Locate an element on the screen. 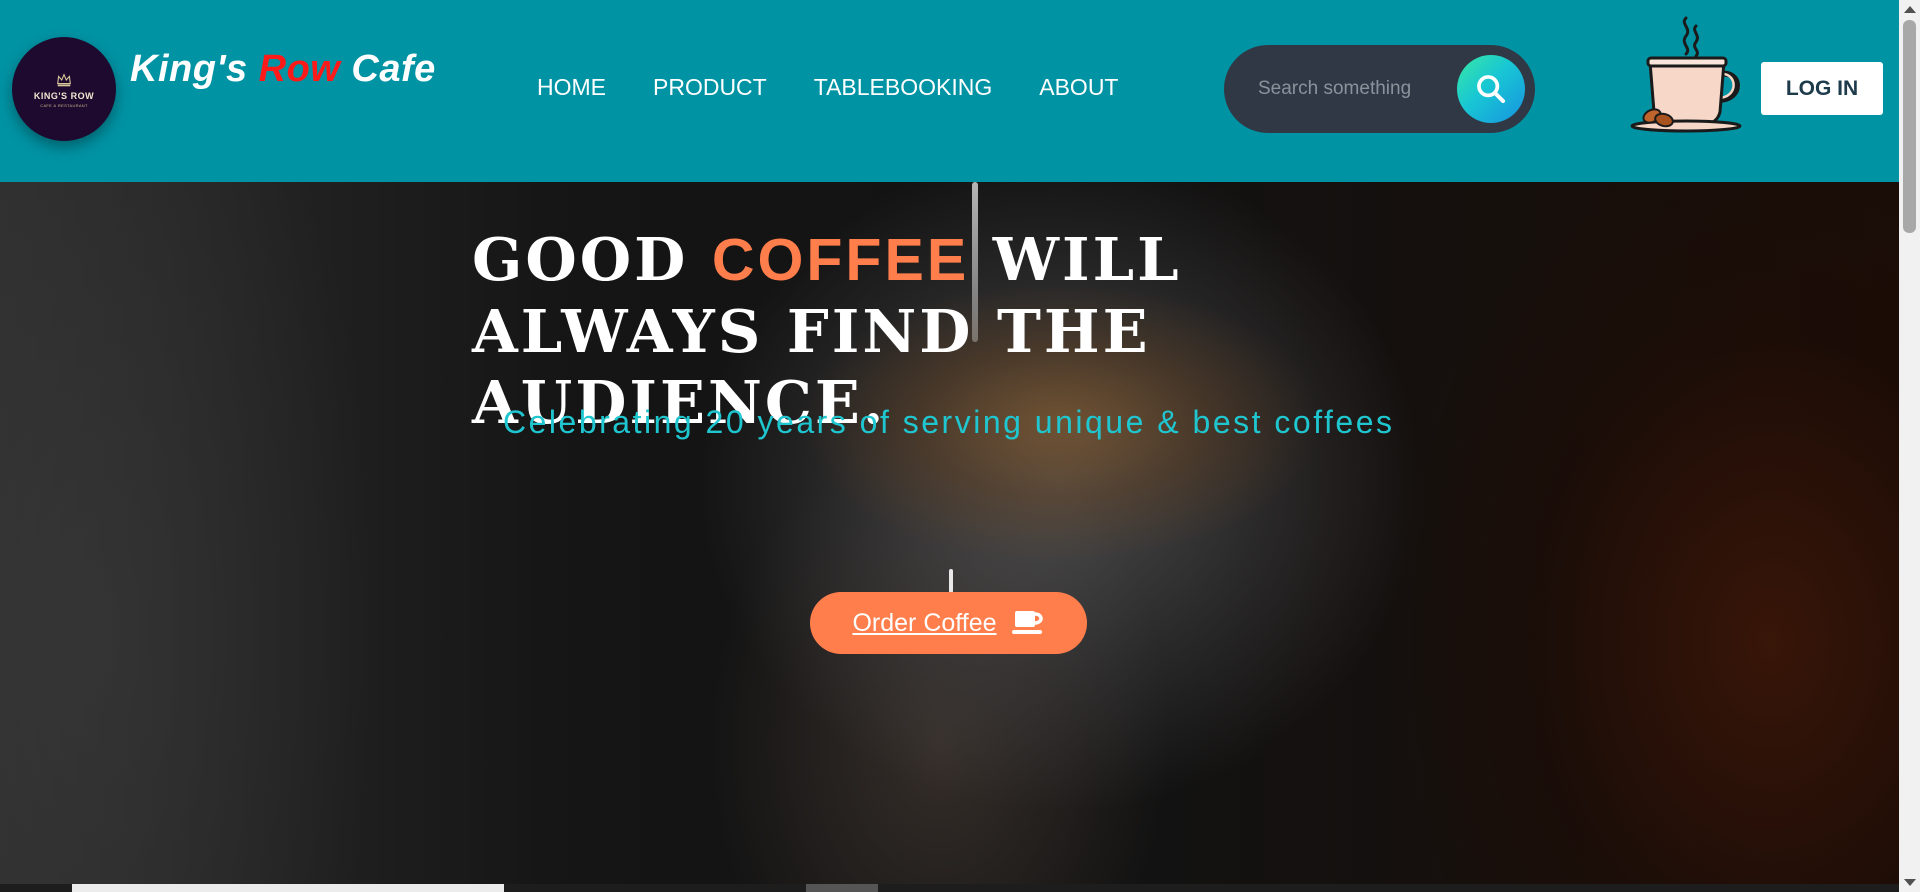 The width and height of the screenshot is (1920, 892). search-button is located at coordinates (1491, 89).